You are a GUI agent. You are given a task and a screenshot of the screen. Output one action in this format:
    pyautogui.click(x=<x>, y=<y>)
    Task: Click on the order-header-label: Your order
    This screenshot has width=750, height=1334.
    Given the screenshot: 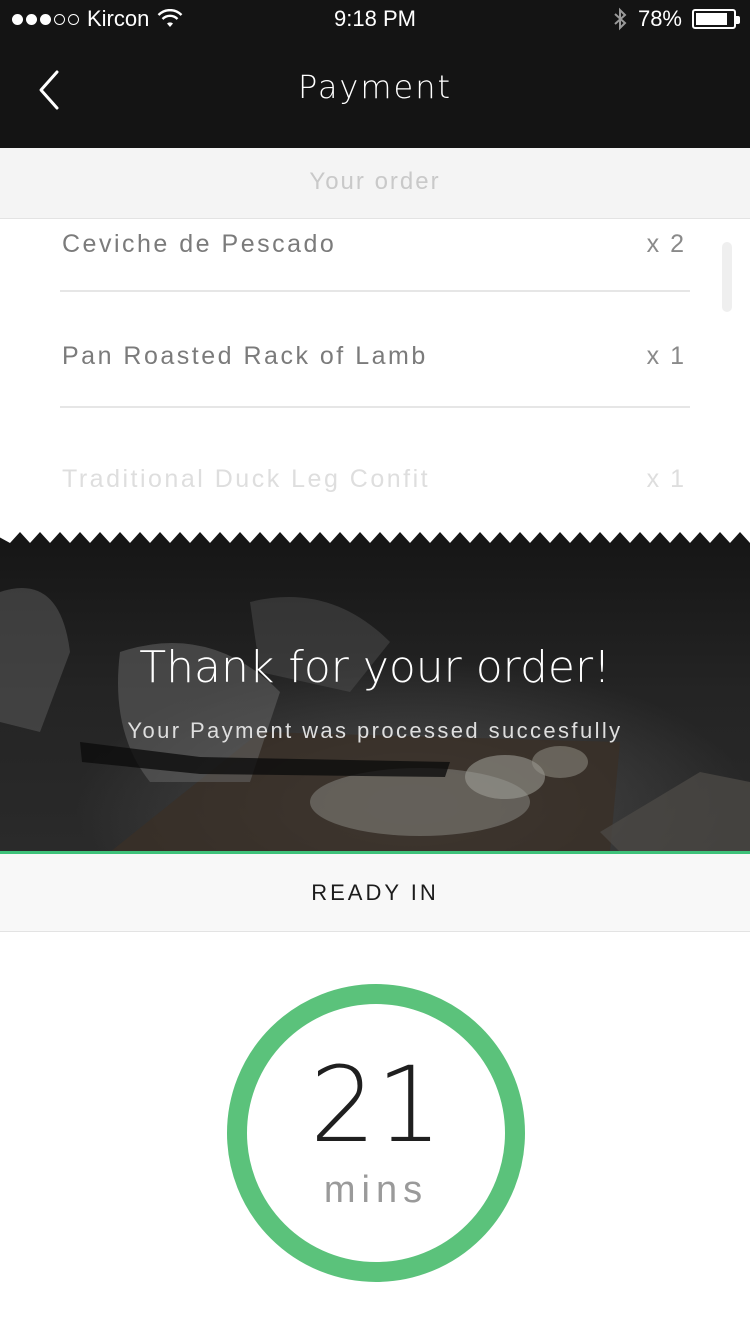 What is the action you would take?
    pyautogui.click(x=375, y=181)
    